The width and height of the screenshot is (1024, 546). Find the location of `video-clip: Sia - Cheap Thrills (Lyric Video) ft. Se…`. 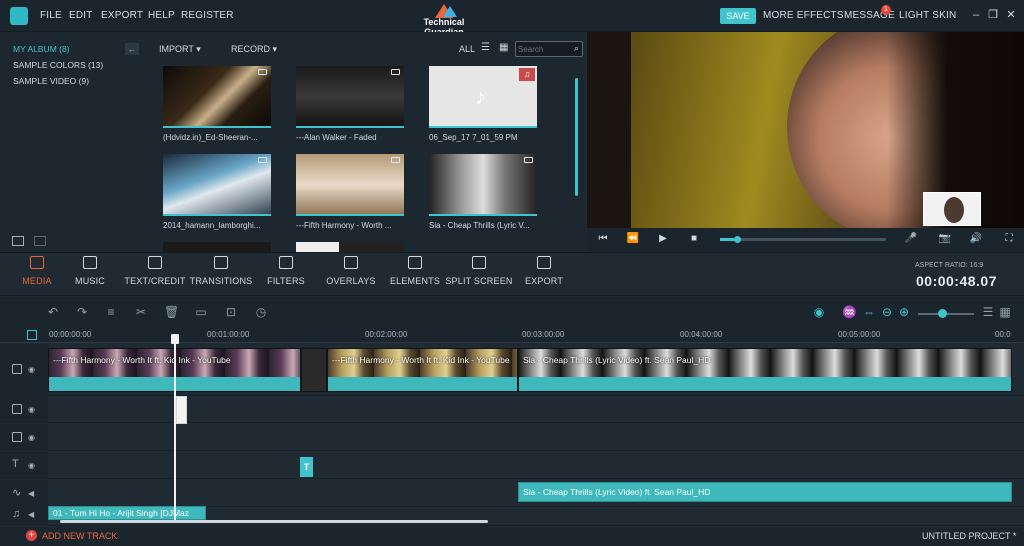

video-clip: Sia - Cheap Thrills (Lyric Video) ft. Se… is located at coordinates (765, 370).